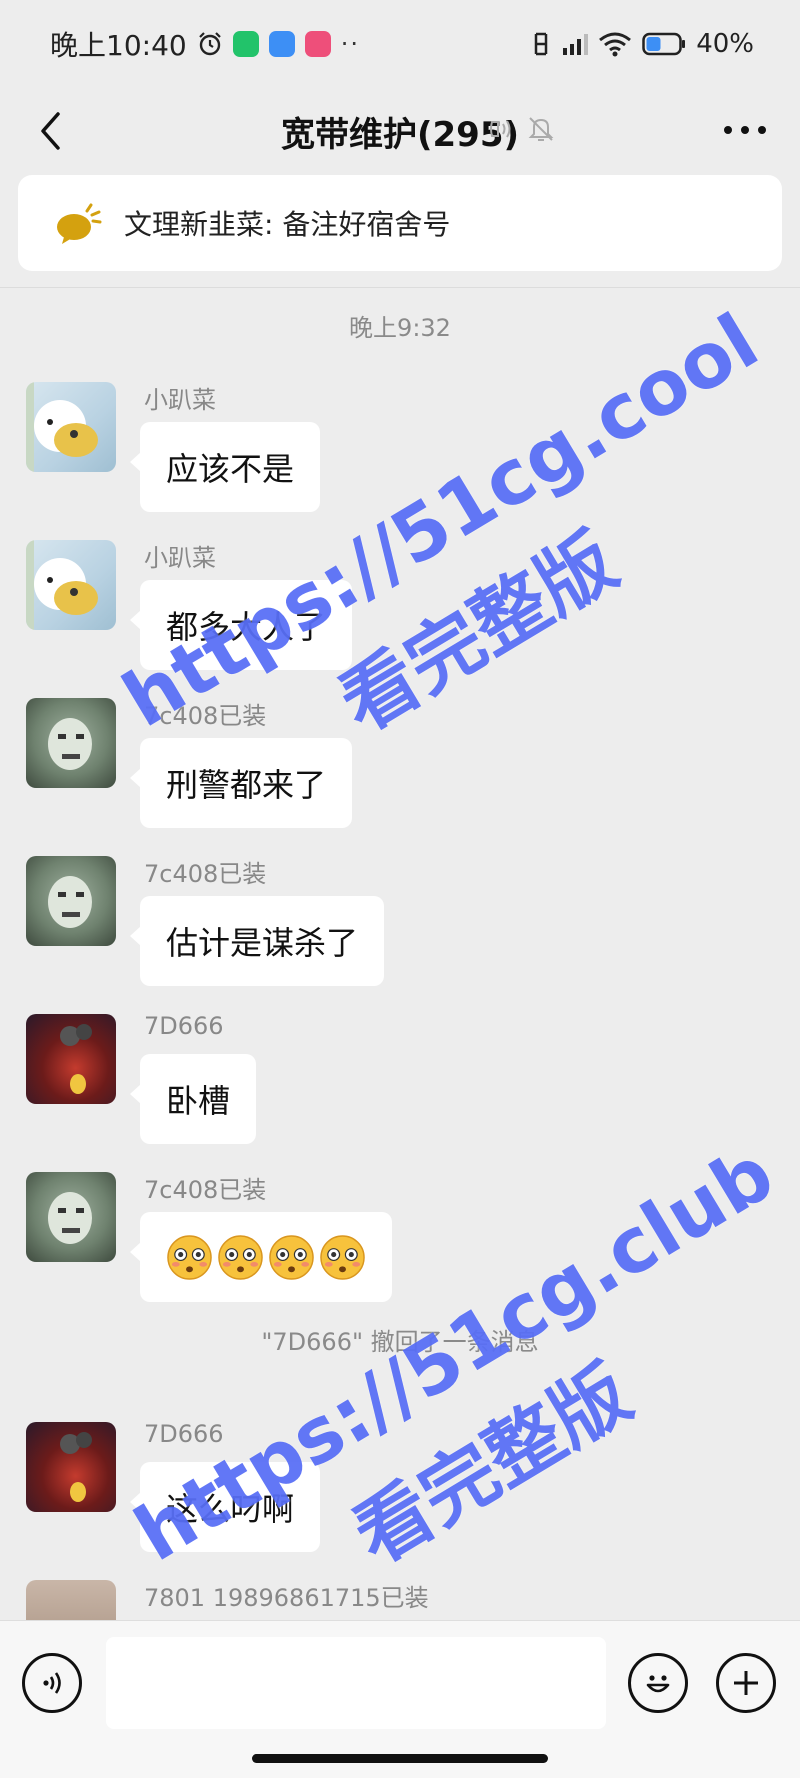 The width and height of the screenshot is (800, 1778). What do you see at coordinates (317, 44) in the screenshot?
I see `douyin-icon` at bounding box center [317, 44].